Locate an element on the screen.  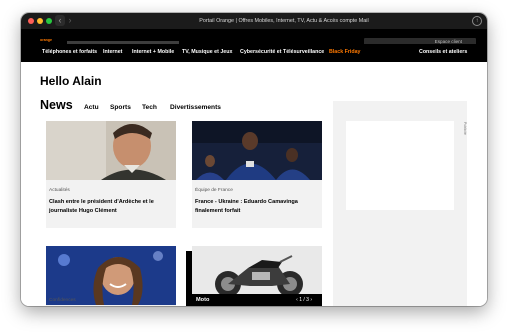
news-heading: News is located at coordinates (56, 105).